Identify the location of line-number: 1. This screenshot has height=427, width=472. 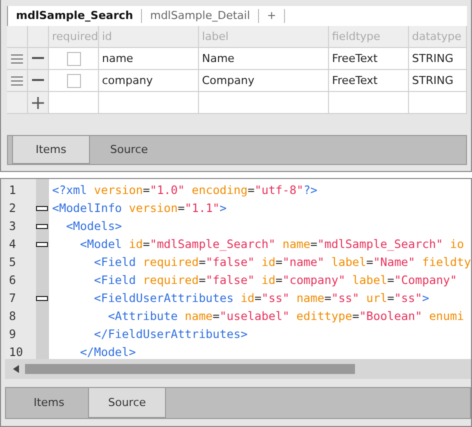
(12, 190).